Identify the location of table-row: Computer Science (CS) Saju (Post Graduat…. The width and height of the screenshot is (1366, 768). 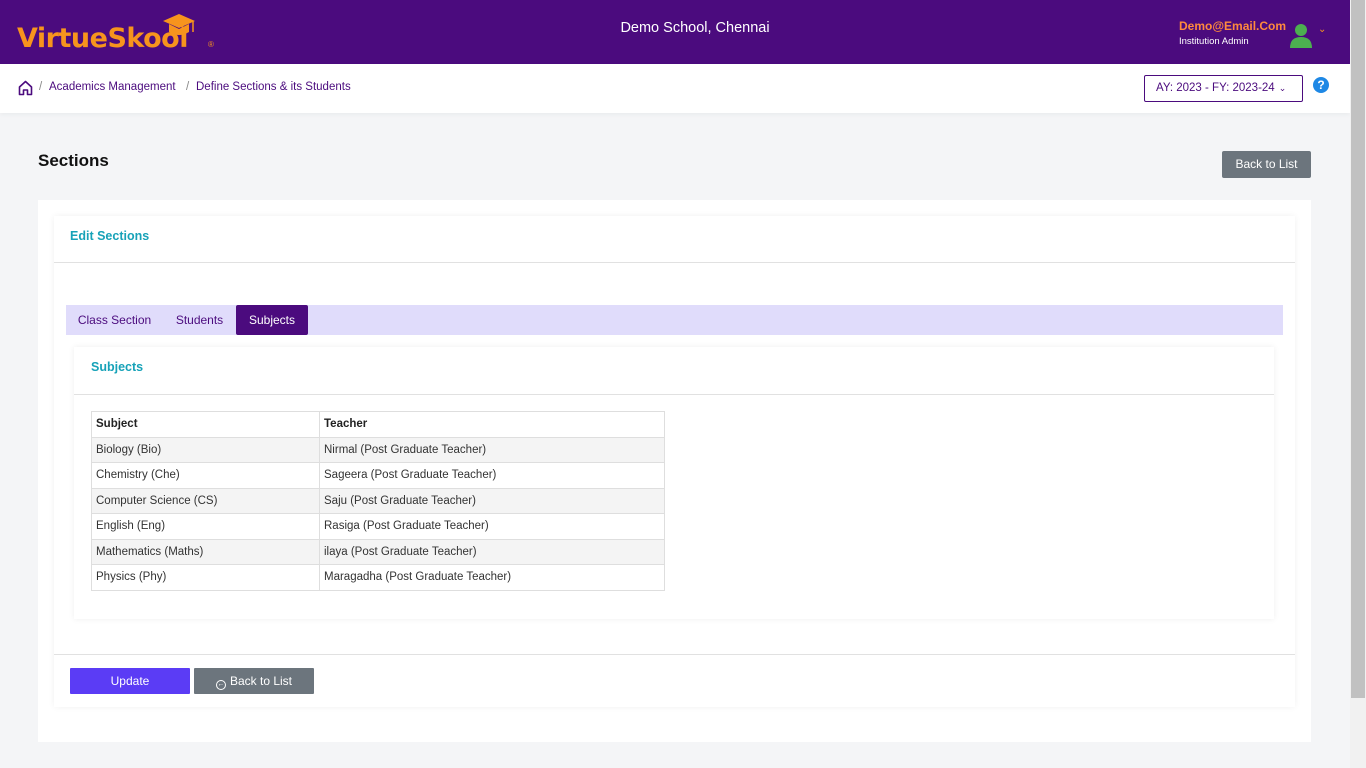
(378, 500).